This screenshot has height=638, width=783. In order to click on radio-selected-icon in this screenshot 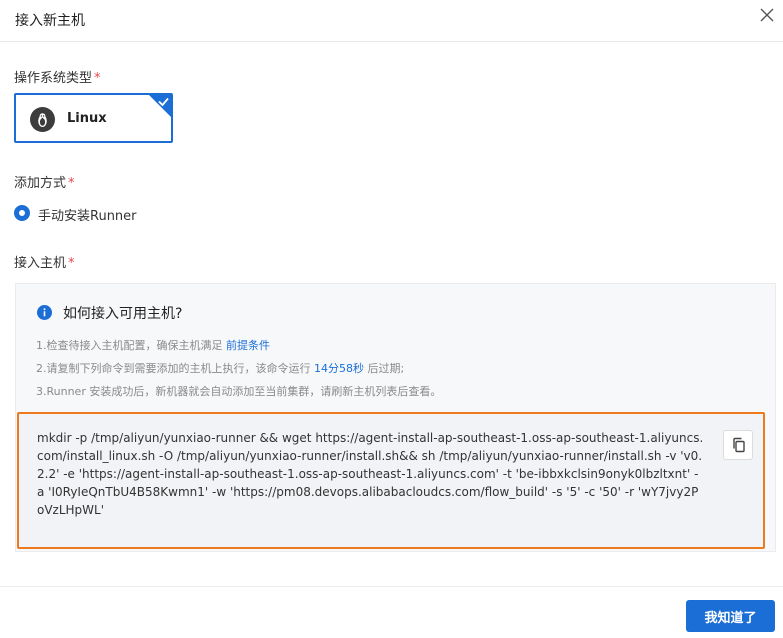, I will do `click(22, 213)`.